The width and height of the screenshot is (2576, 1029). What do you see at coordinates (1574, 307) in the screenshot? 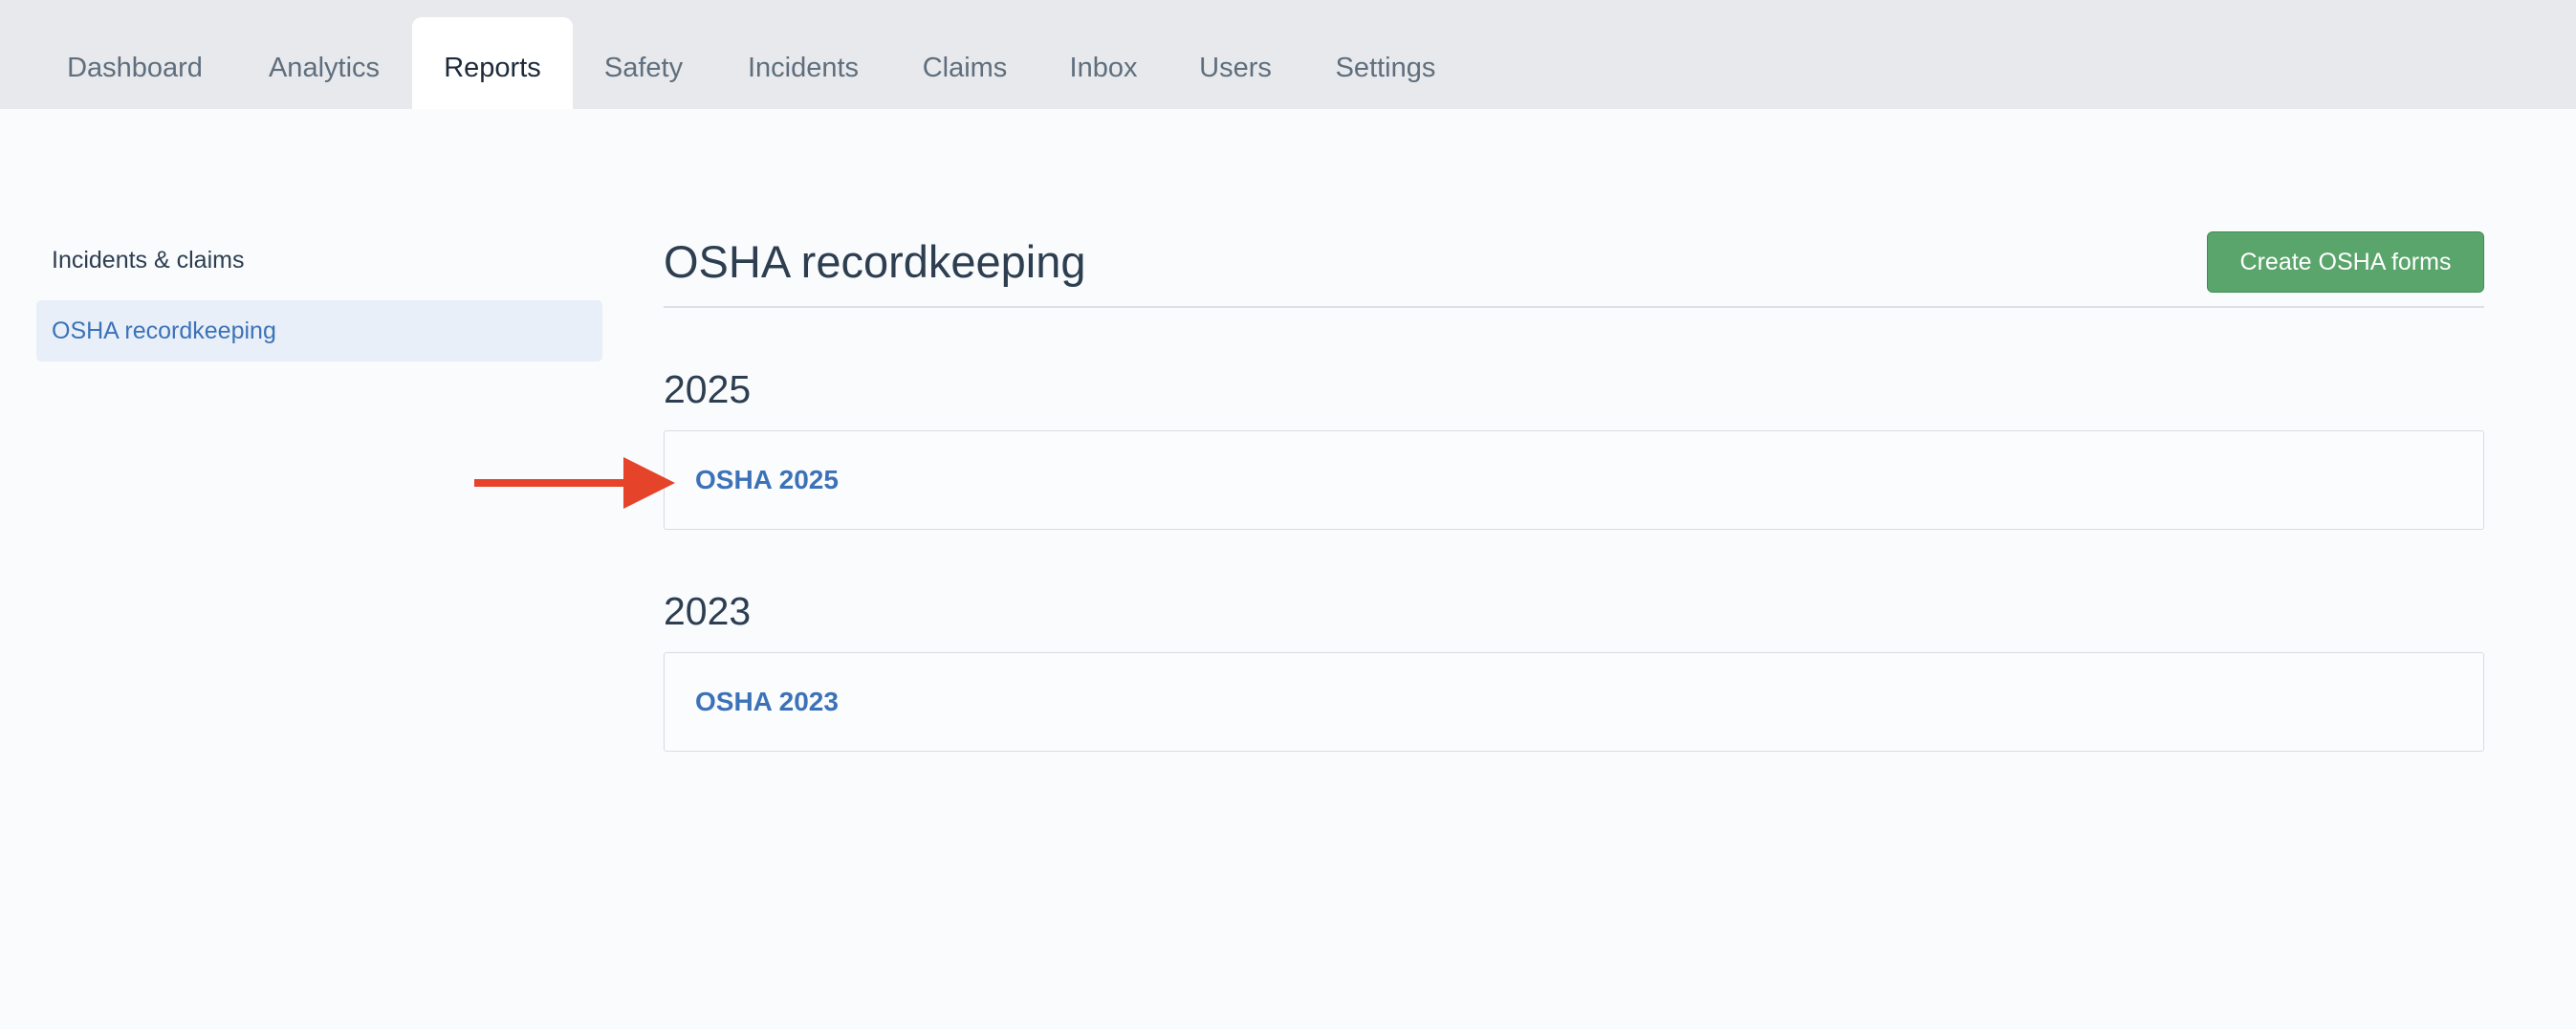
I see `title-divider` at bounding box center [1574, 307].